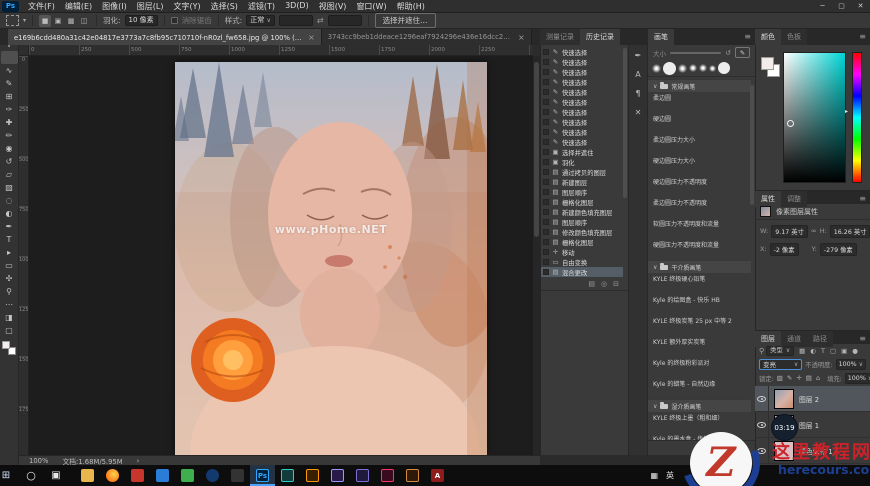 The image size is (870, 486). I want to click on history-scrollbar, so click(625, 123).